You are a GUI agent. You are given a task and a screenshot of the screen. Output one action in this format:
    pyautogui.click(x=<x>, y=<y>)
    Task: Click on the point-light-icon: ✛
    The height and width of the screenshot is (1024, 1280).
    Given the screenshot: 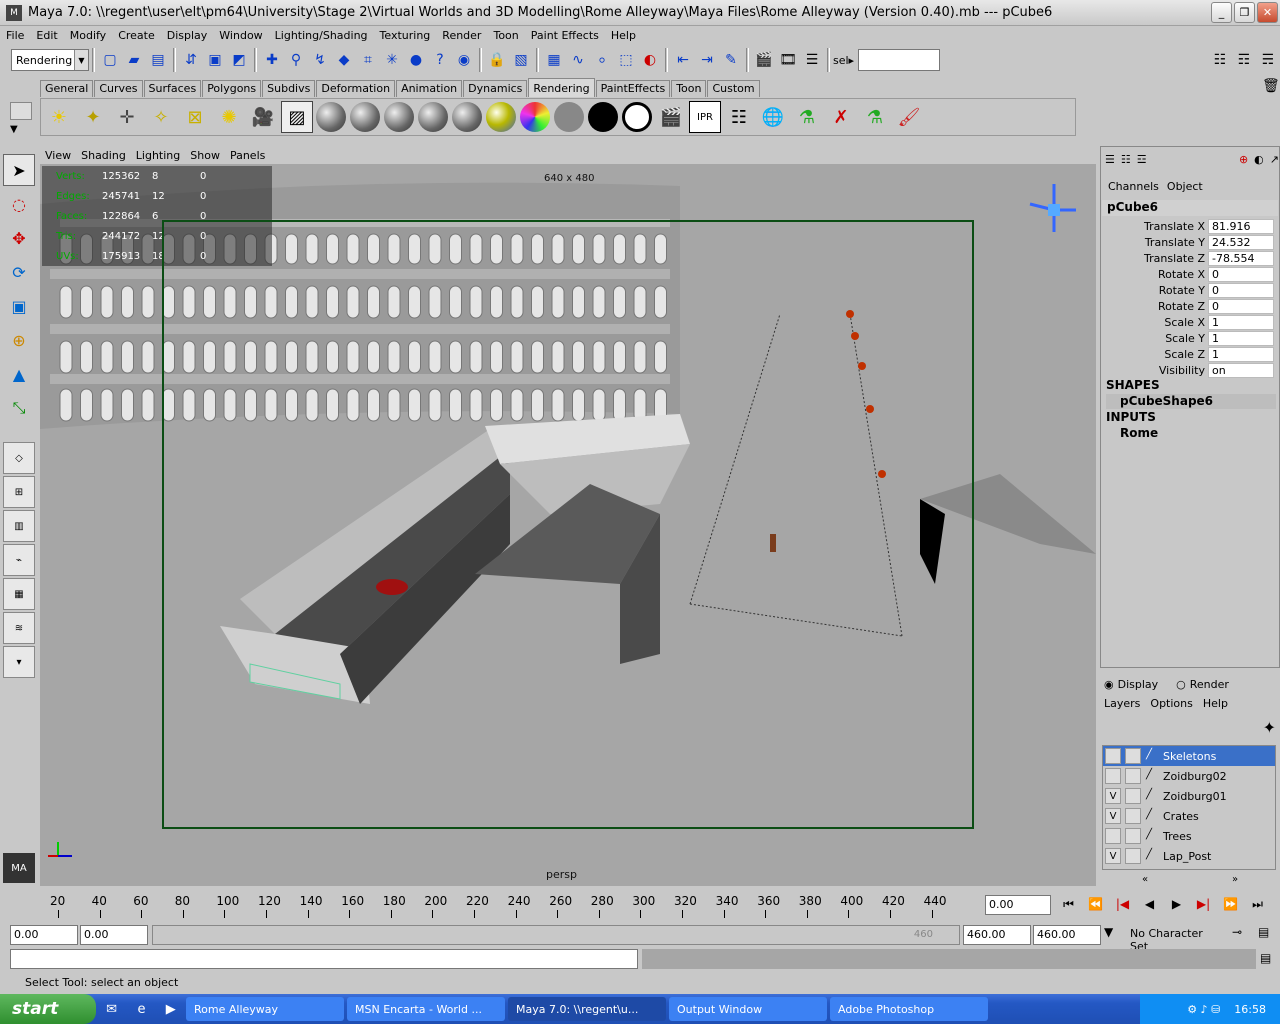 What is the action you would take?
    pyautogui.click(x=127, y=117)
    